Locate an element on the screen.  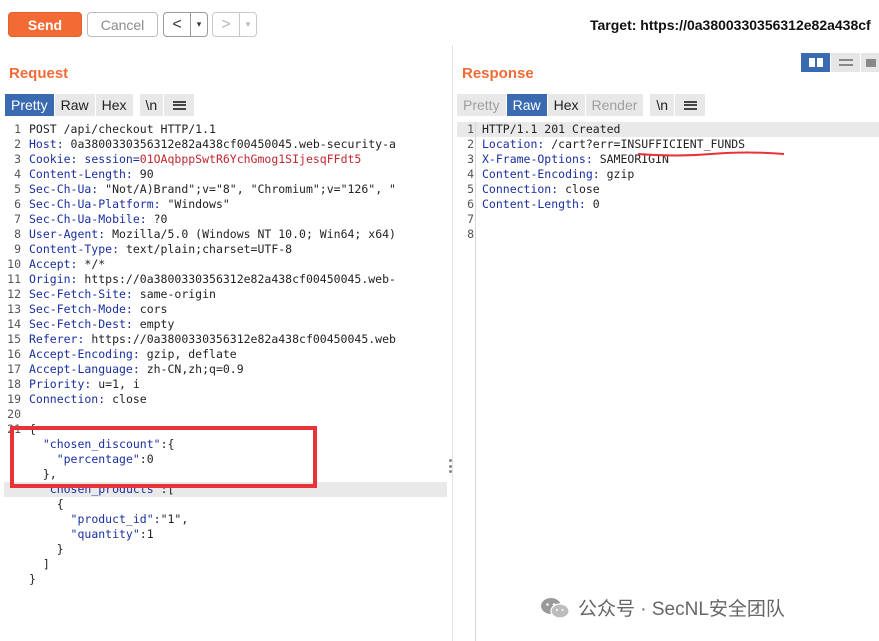
code-text: Sec-Fetch-Dest: empty is located at coordinates (101, 324).